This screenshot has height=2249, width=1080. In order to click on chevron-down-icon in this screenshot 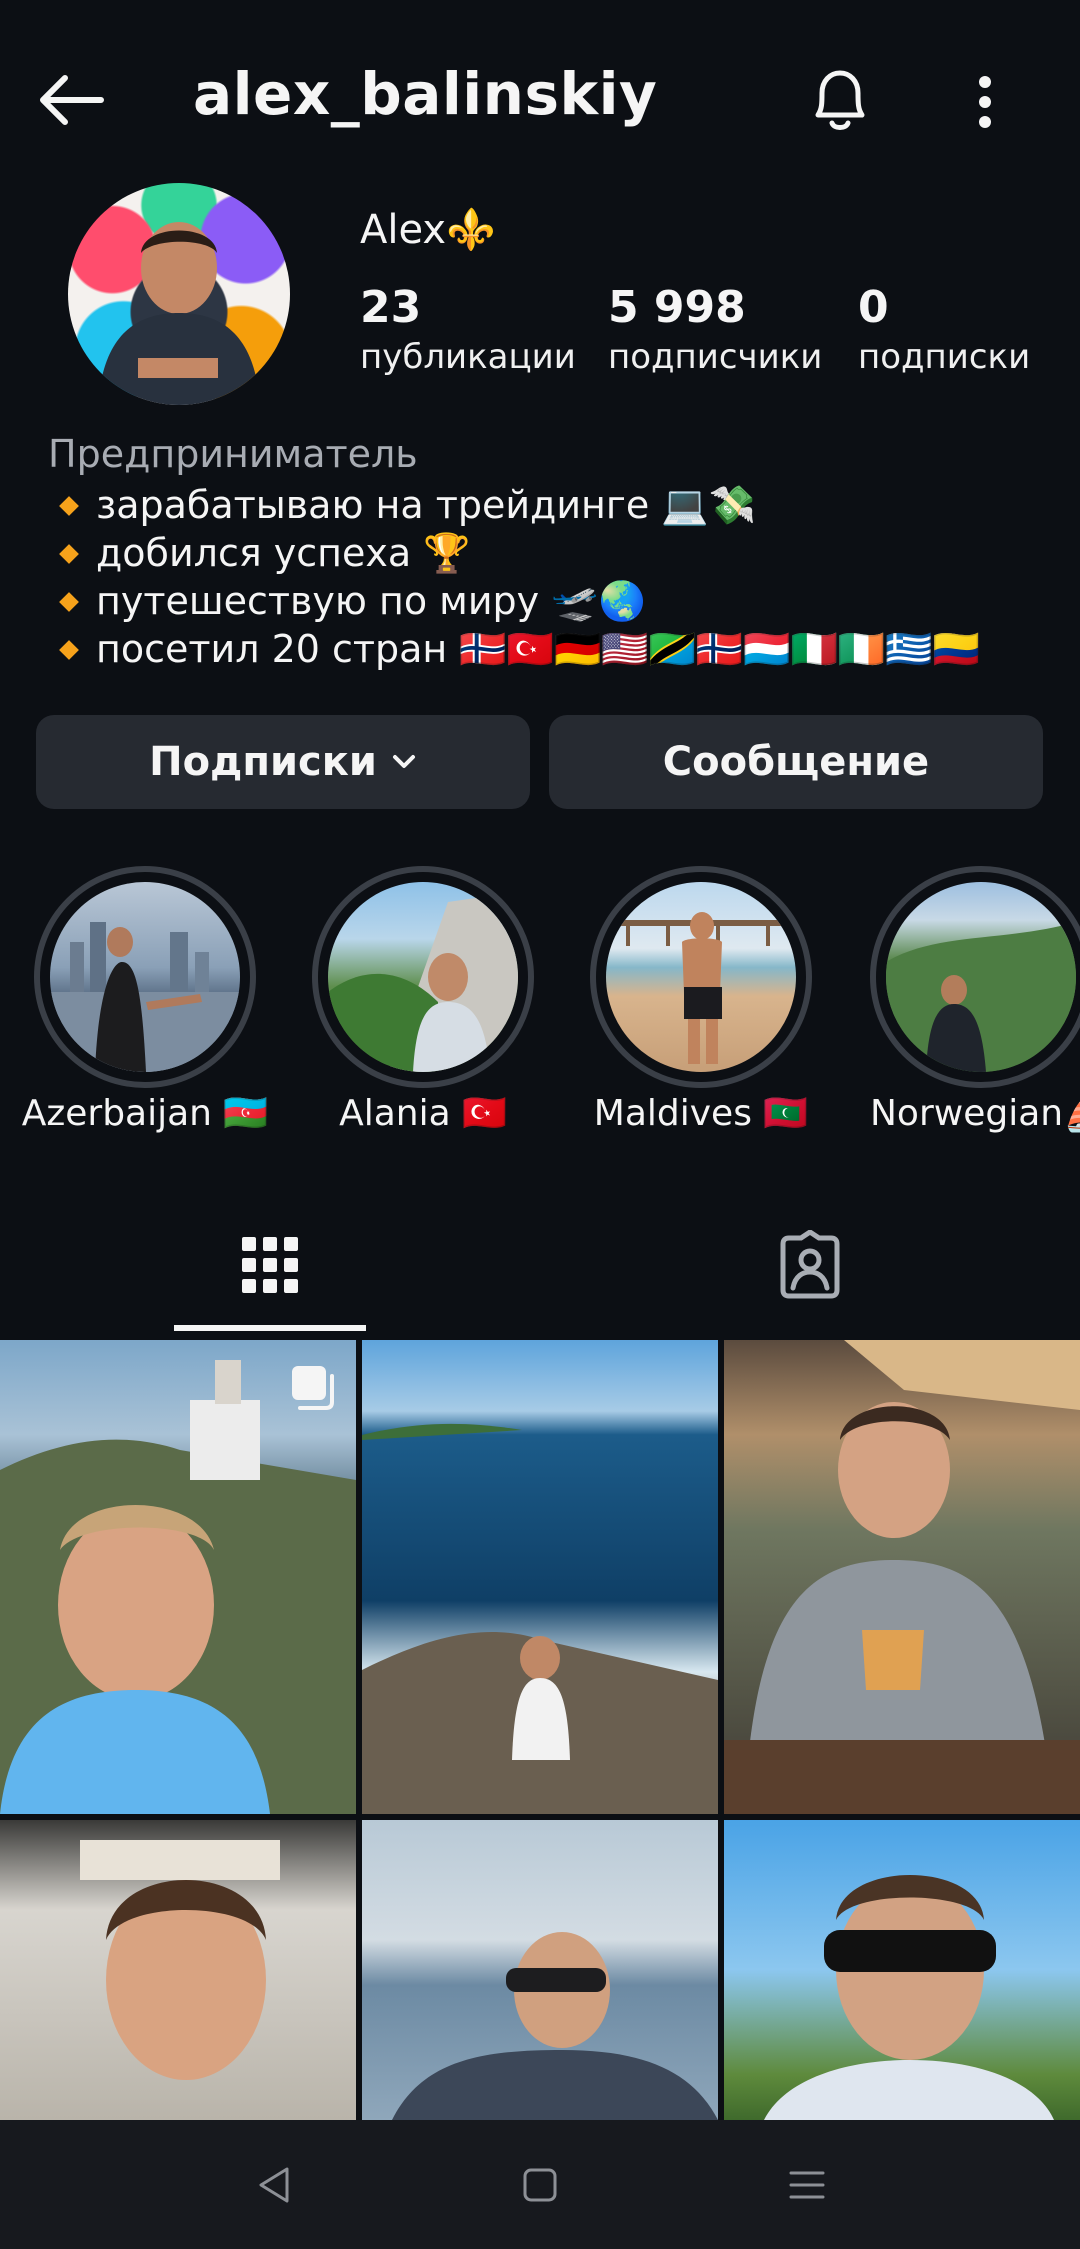, I will do `click(403, 761)`.